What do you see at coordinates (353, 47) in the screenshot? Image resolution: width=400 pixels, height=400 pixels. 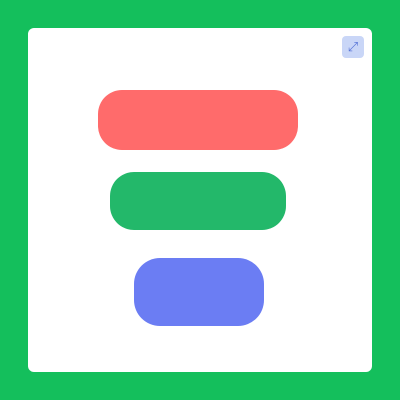 I see `expand-icon: ⤢` at bounding box center [353, 47].